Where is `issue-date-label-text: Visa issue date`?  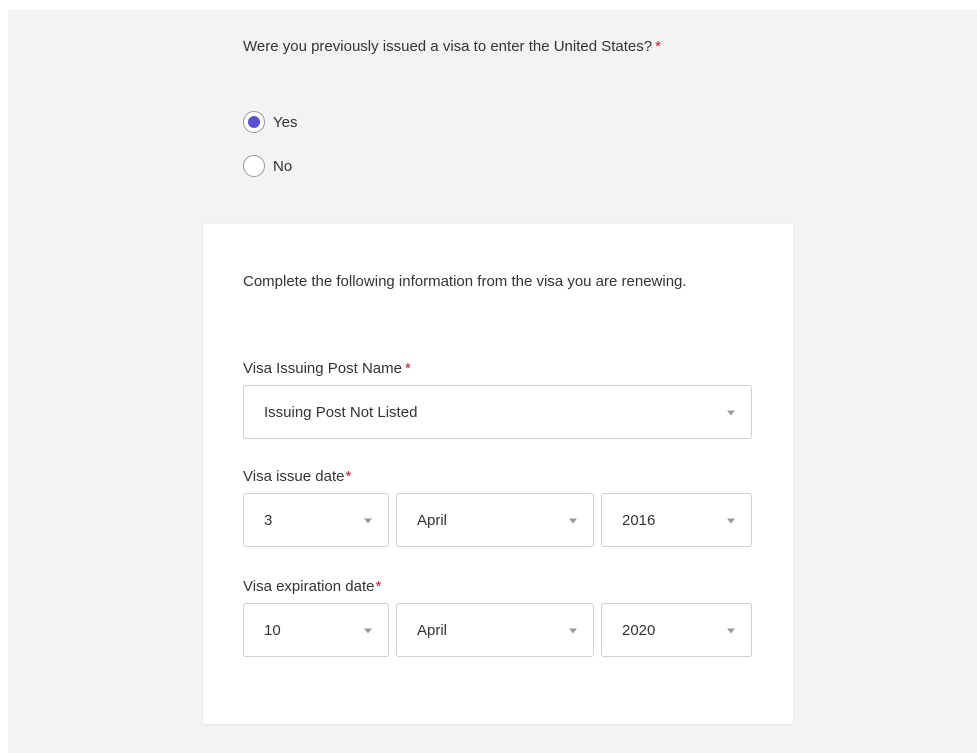
issue-date-label-text: Visa issue date is located at coordinates (294, 476).